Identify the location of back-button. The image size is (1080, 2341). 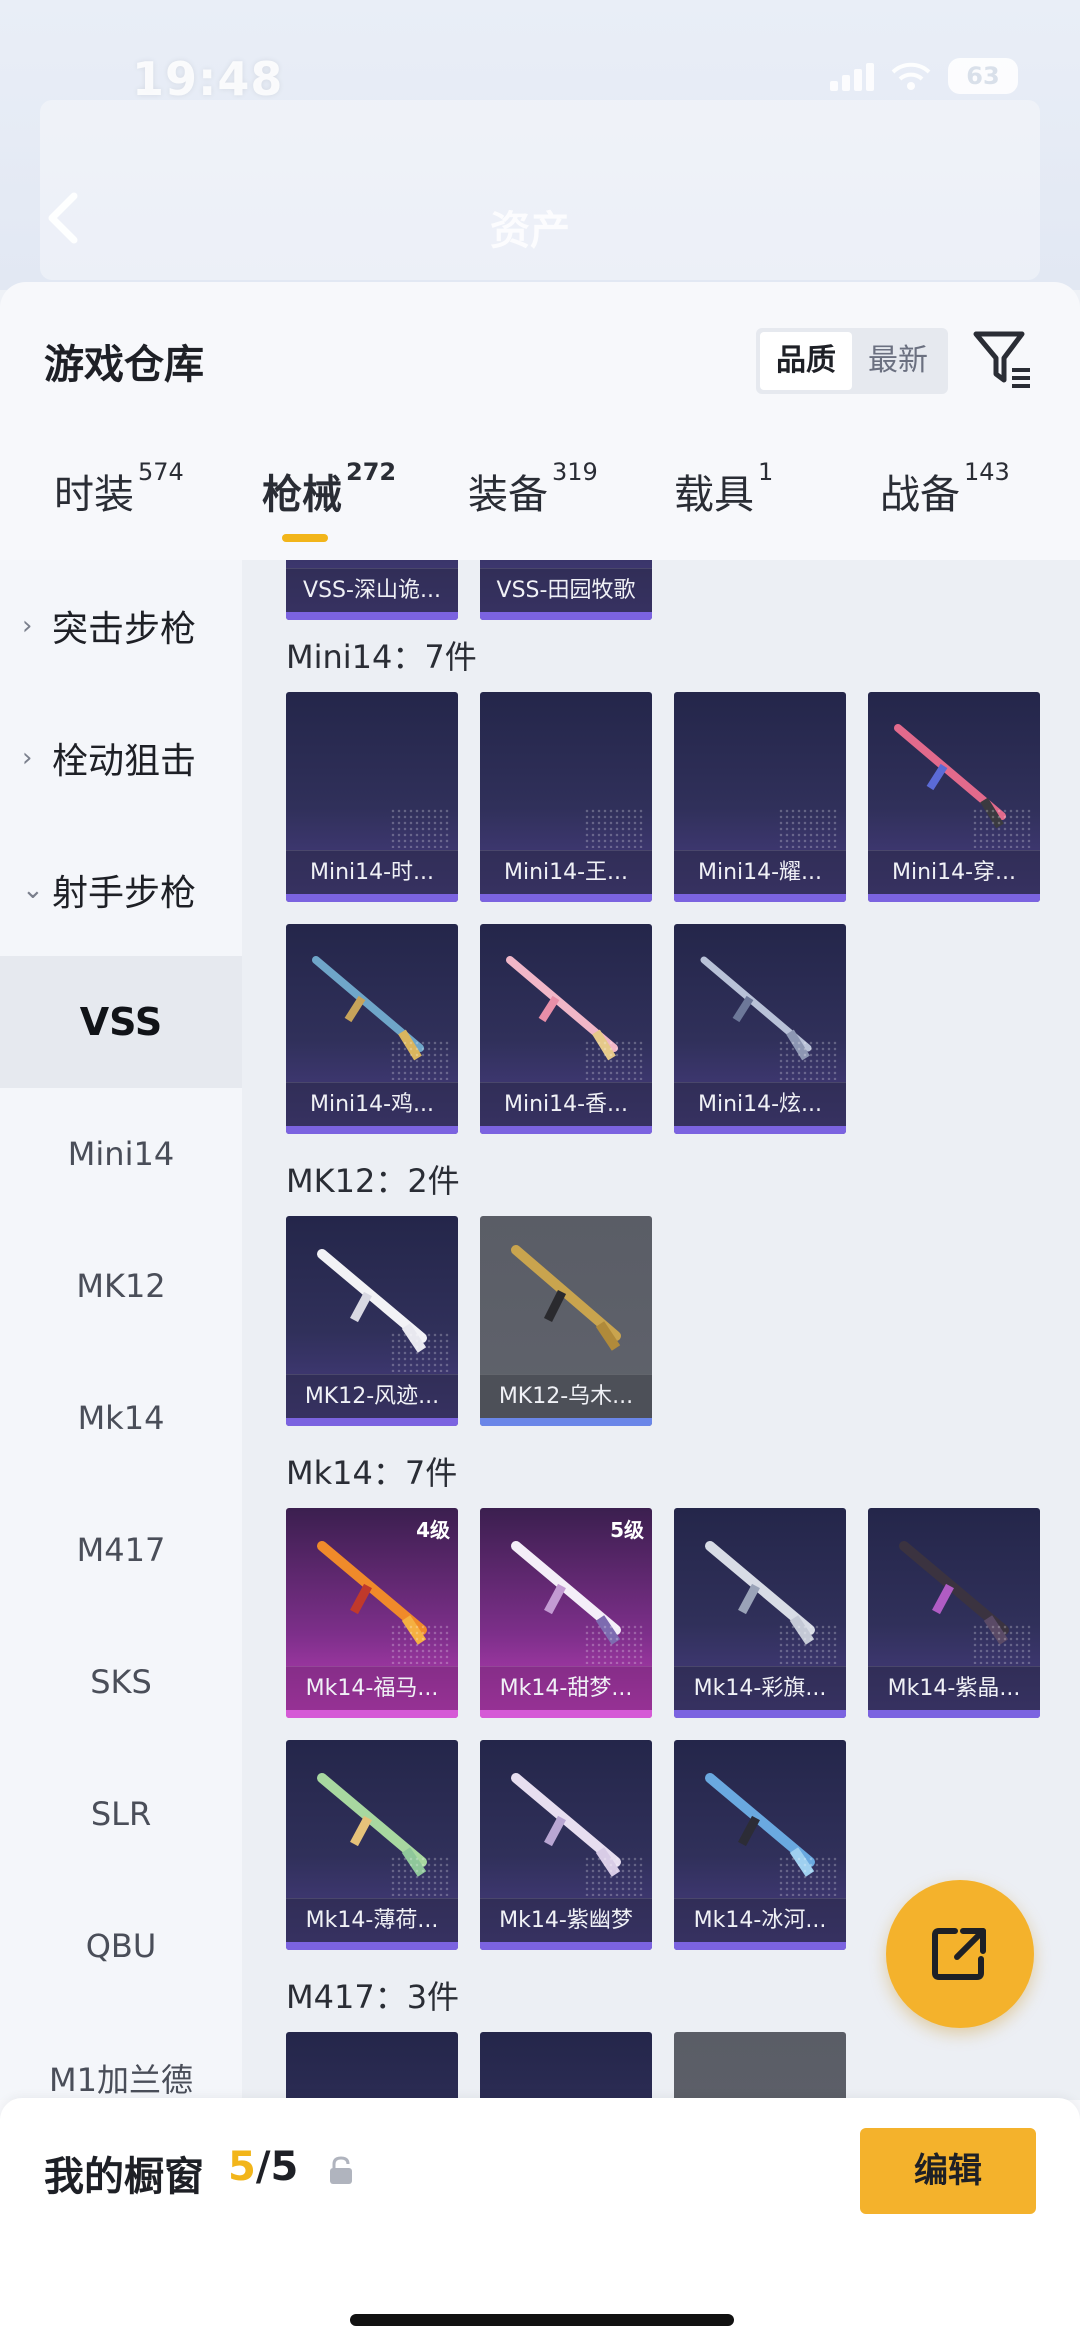
(66, 220).